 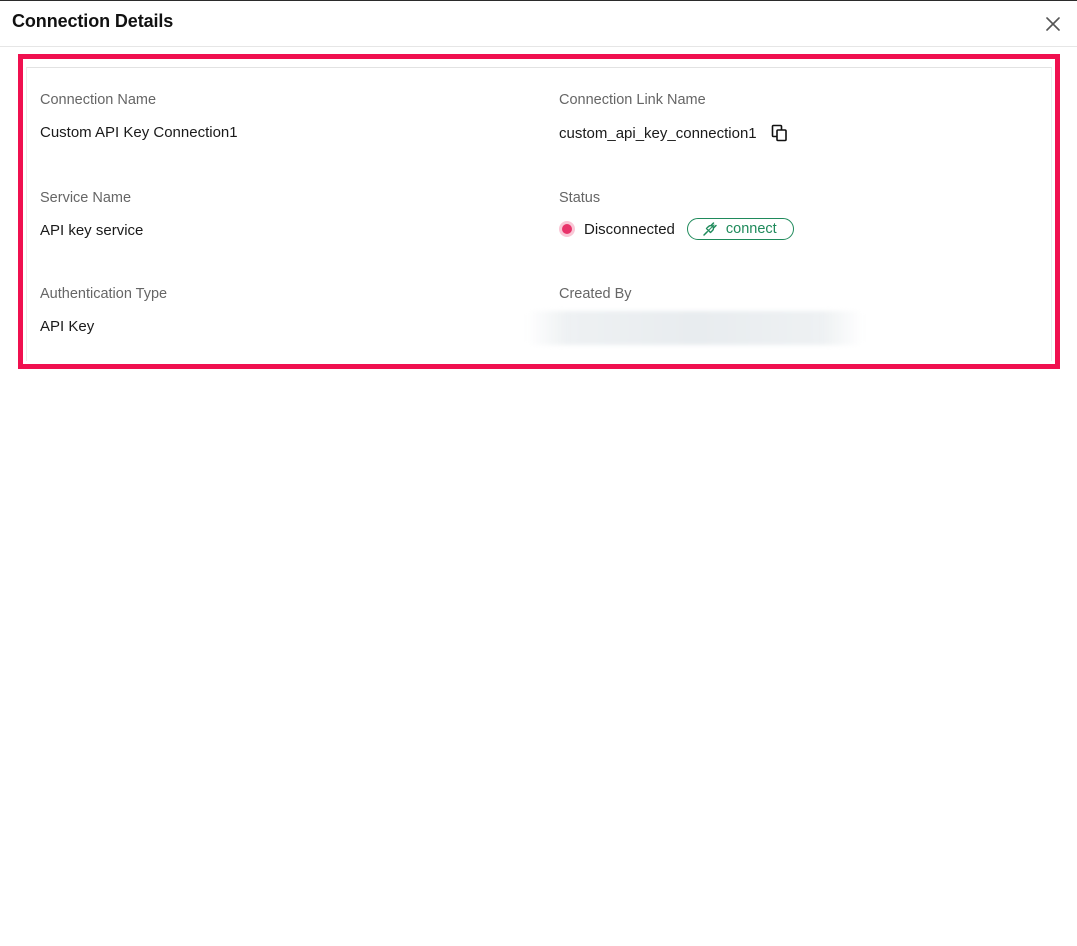 I want to click on close-icon, so click(x=1053, y=24).